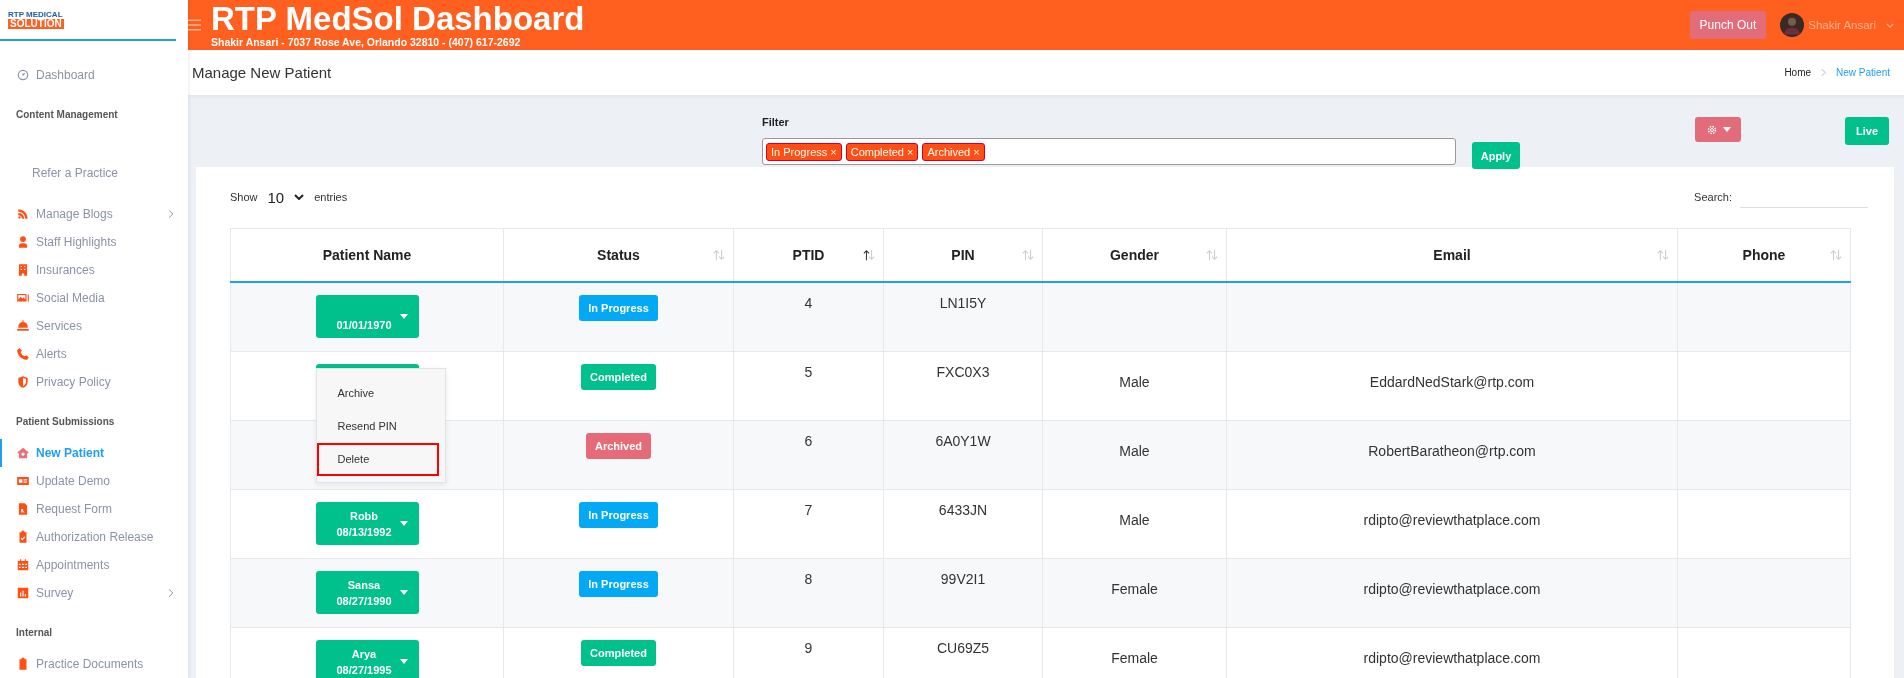  What do you see at coordinates (808, 441) in the screenshot?
I see `table-cell: 6` at bounding box center [808, 441].